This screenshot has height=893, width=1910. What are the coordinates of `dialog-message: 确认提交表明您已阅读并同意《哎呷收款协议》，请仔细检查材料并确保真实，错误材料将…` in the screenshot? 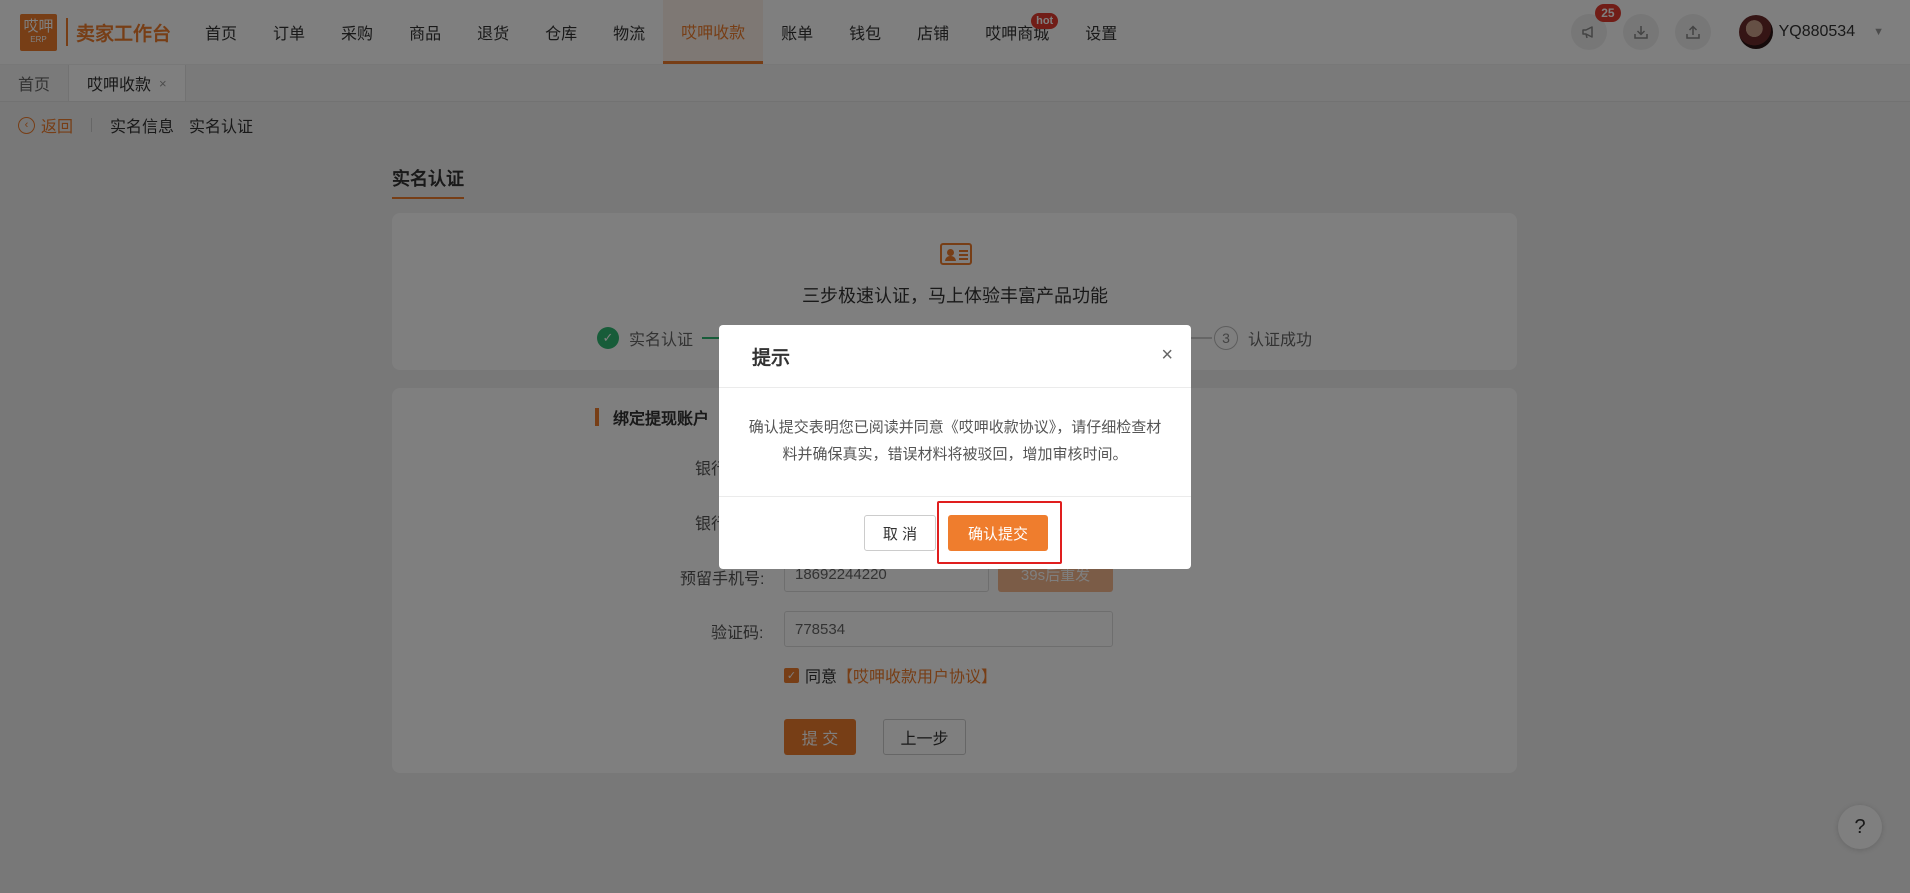 It's located at (955, 442).